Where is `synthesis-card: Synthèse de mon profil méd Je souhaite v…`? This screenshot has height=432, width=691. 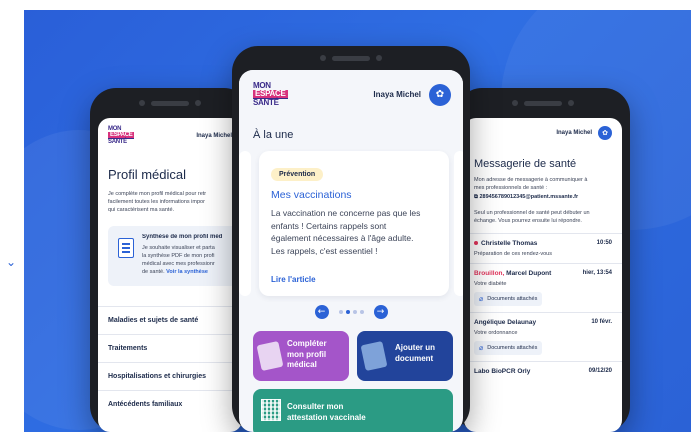 synthesis-card: Synthèse de mon profil méd Je souhaite v… is located at coordinates (175, 256).